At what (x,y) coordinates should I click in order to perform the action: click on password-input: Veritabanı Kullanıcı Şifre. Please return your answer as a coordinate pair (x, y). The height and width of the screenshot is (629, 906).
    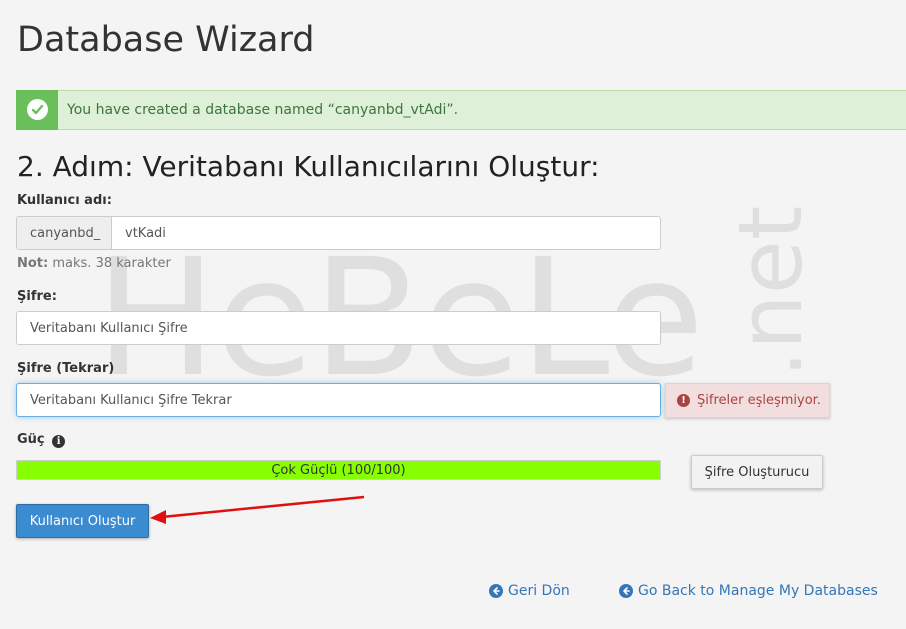
    Looking at the image, I should click on (338, 328).